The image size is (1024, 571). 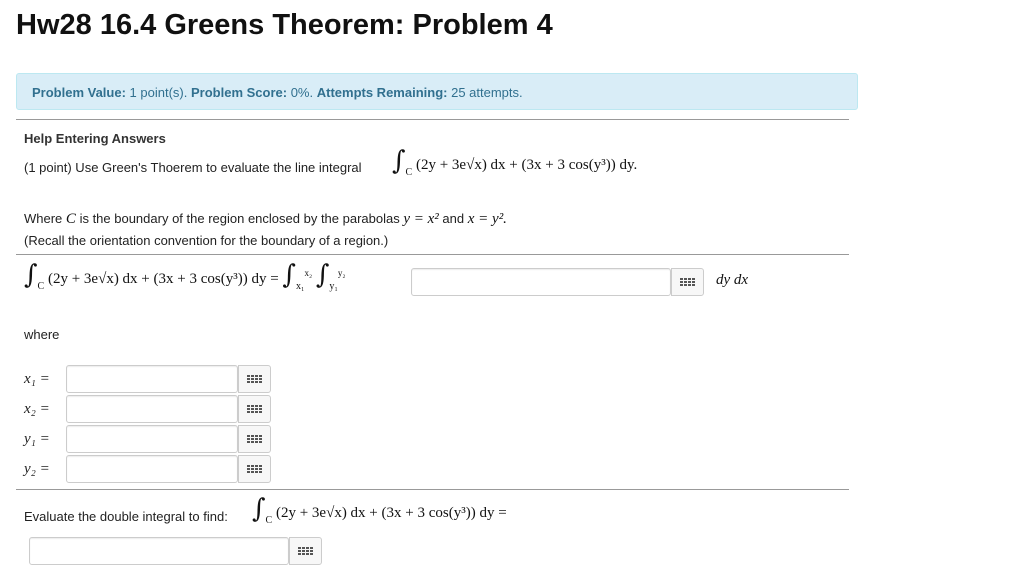 I want to click on final-answer-input, so click(x=159, y=551).